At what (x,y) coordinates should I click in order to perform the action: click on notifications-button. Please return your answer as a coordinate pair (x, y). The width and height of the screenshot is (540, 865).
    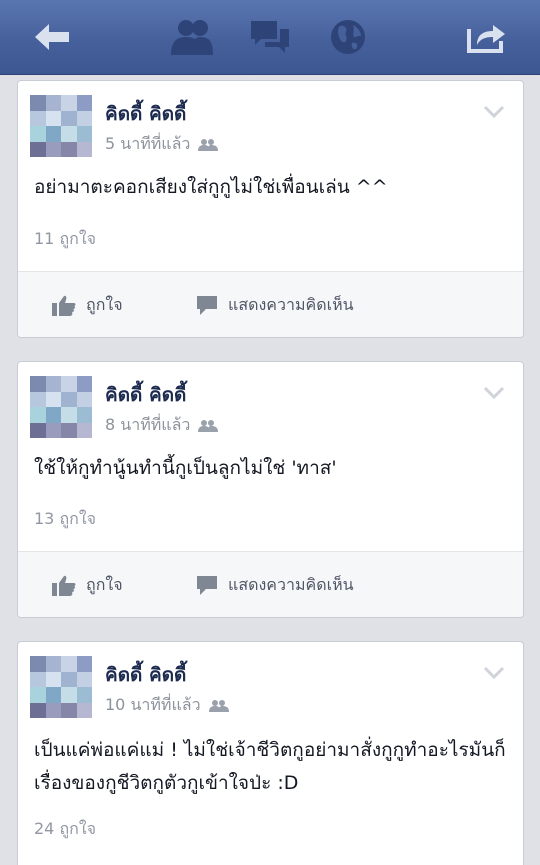
    Looking at the image, I should click on (348, 37).